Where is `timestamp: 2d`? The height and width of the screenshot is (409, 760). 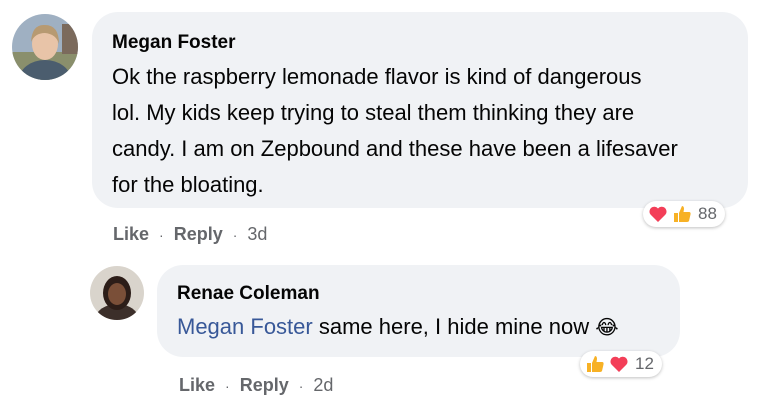
timestamp: 2d is located at coordinates (323, 385).